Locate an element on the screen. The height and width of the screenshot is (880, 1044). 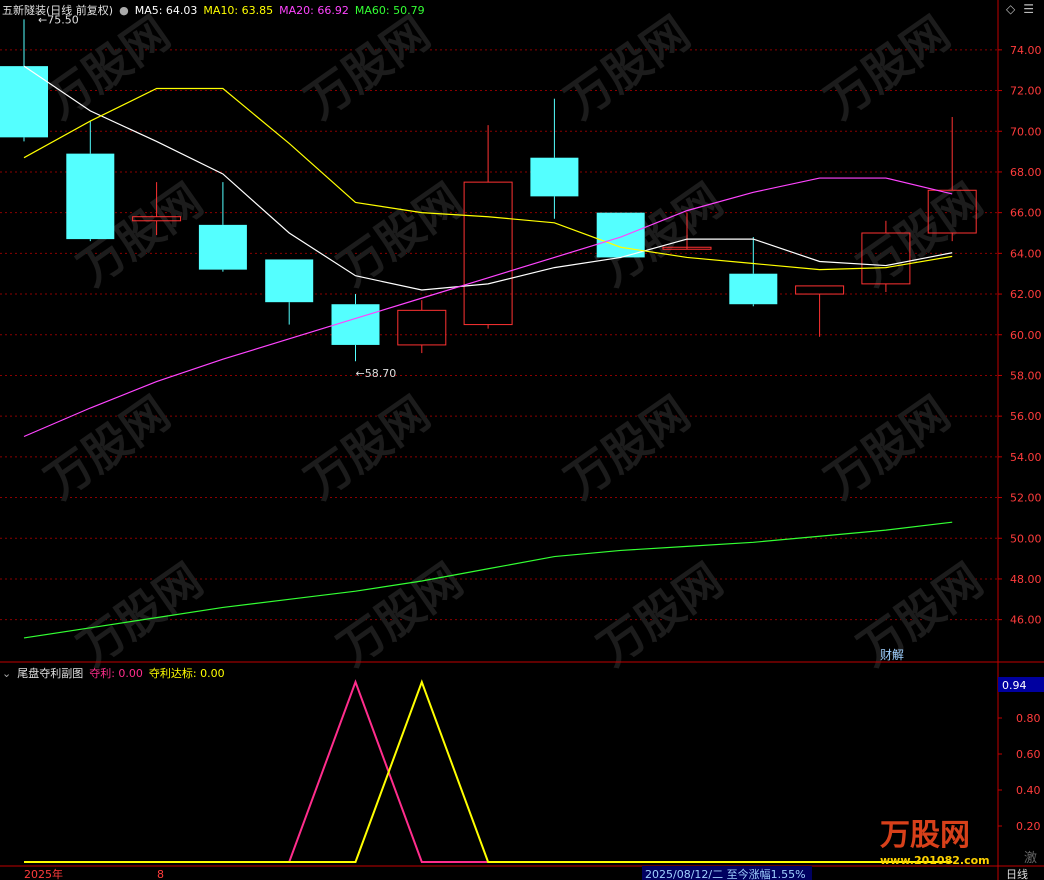
y-tick-label: 62.00 is located at coordinates (1026, 294).